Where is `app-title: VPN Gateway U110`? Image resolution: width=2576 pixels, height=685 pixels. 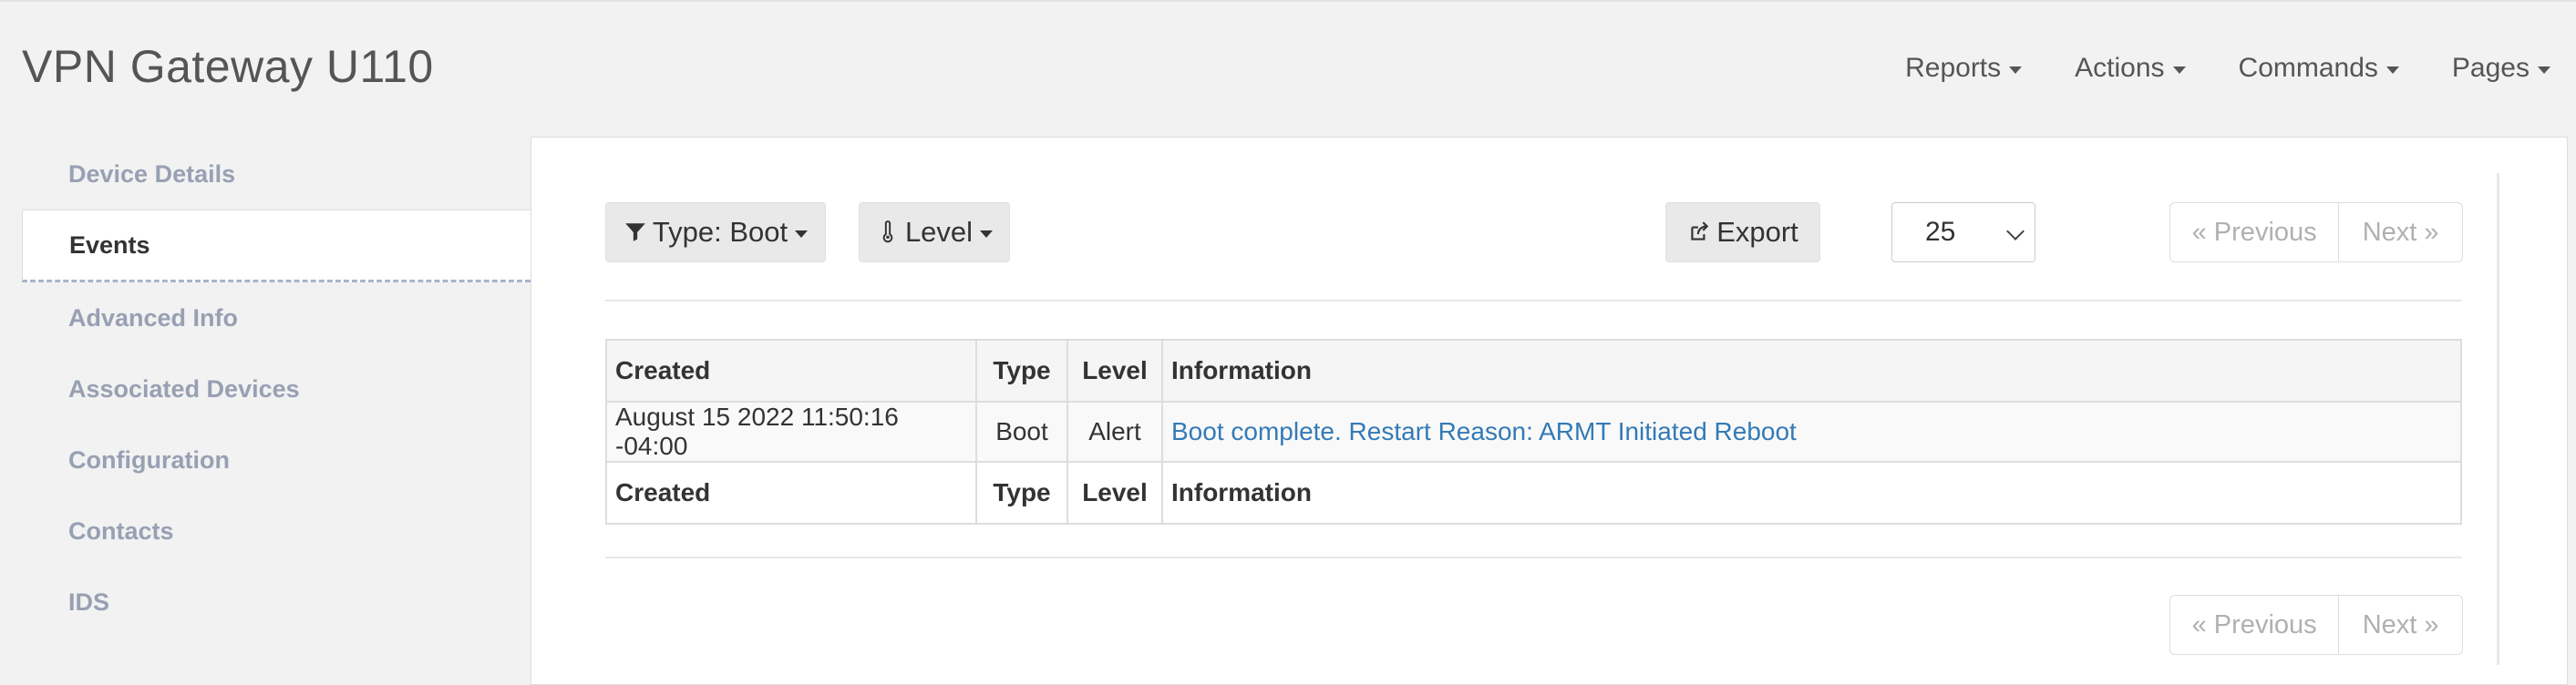
app-title: VPN Gateway U110 is located at coordinates (228, 66).